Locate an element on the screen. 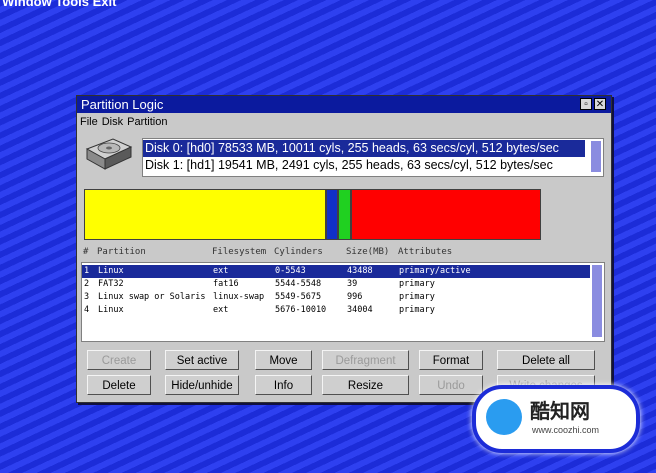 The image size is (656, 473). partition-3-segment is located at coordinates (344, 214).